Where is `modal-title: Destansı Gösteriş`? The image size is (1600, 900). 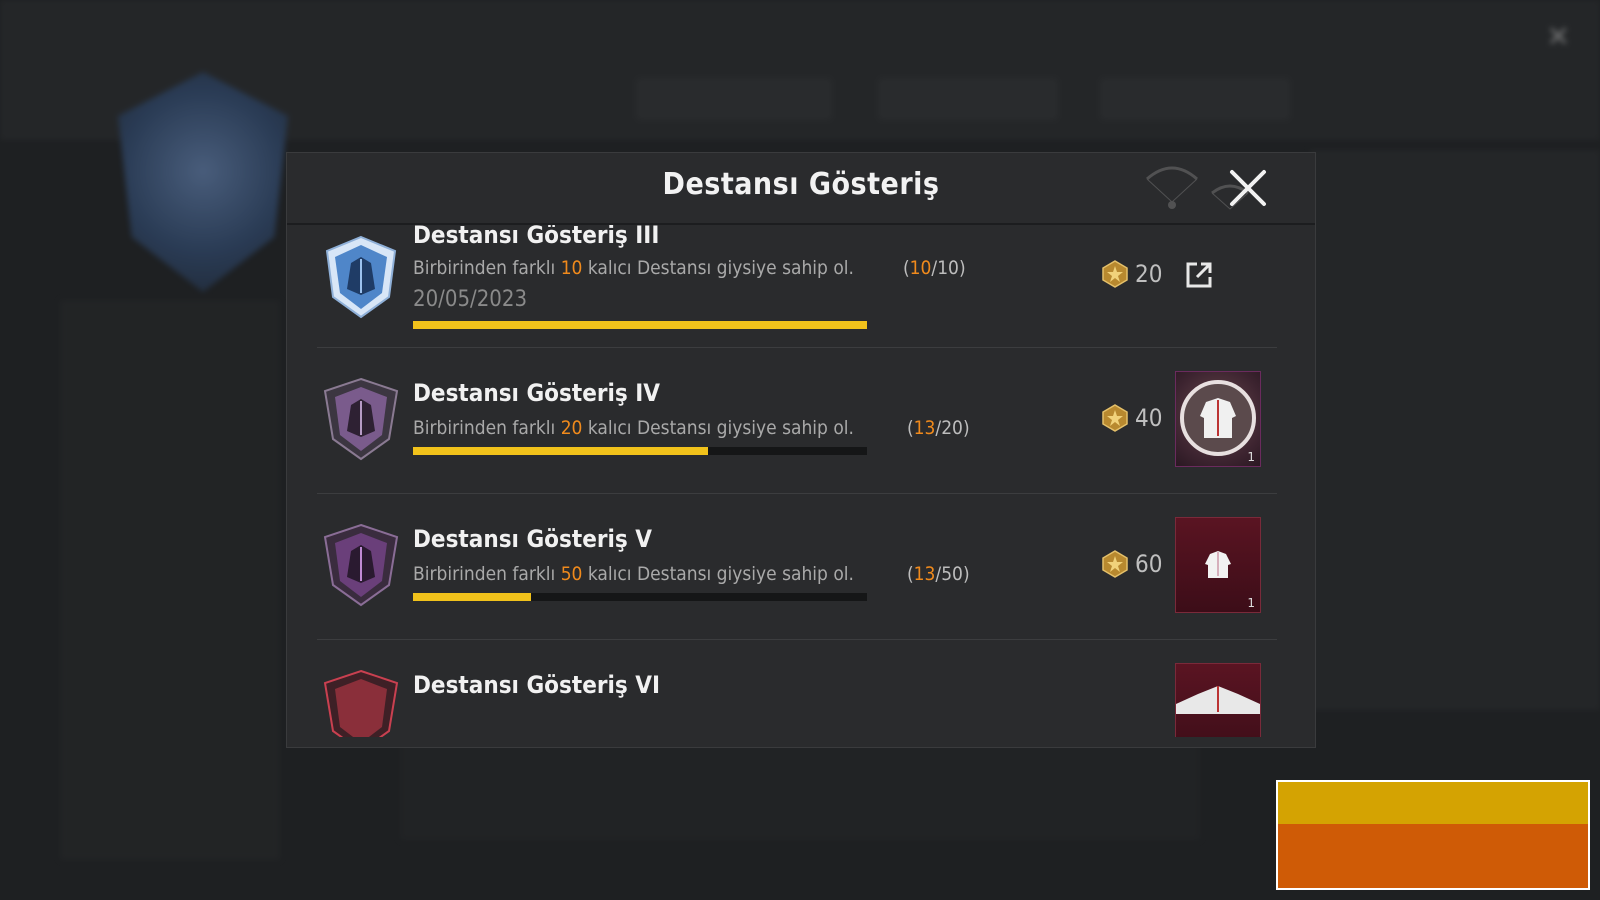 modal-title: Destansı Gösteriş is located at coordinates (801, 184).